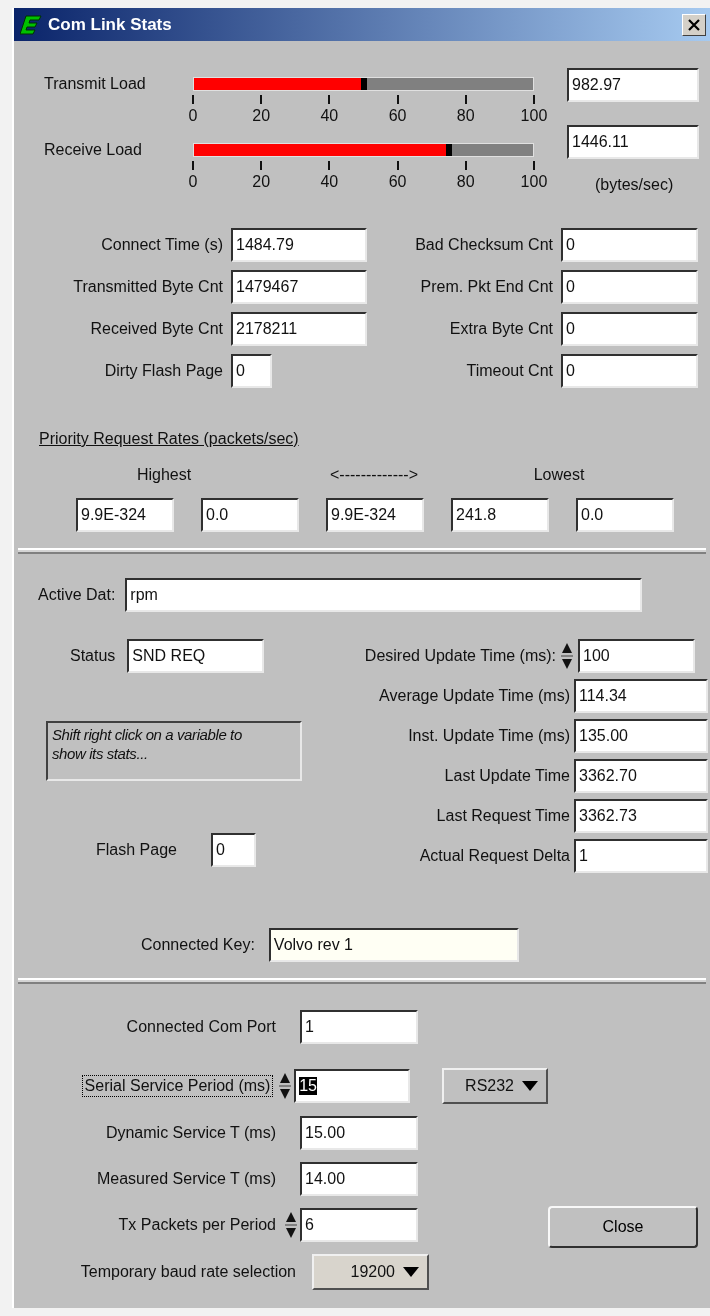  Describe the element at coordinates (136, 850) in the screenshot. I see `field-label: Flash Page` at that location.